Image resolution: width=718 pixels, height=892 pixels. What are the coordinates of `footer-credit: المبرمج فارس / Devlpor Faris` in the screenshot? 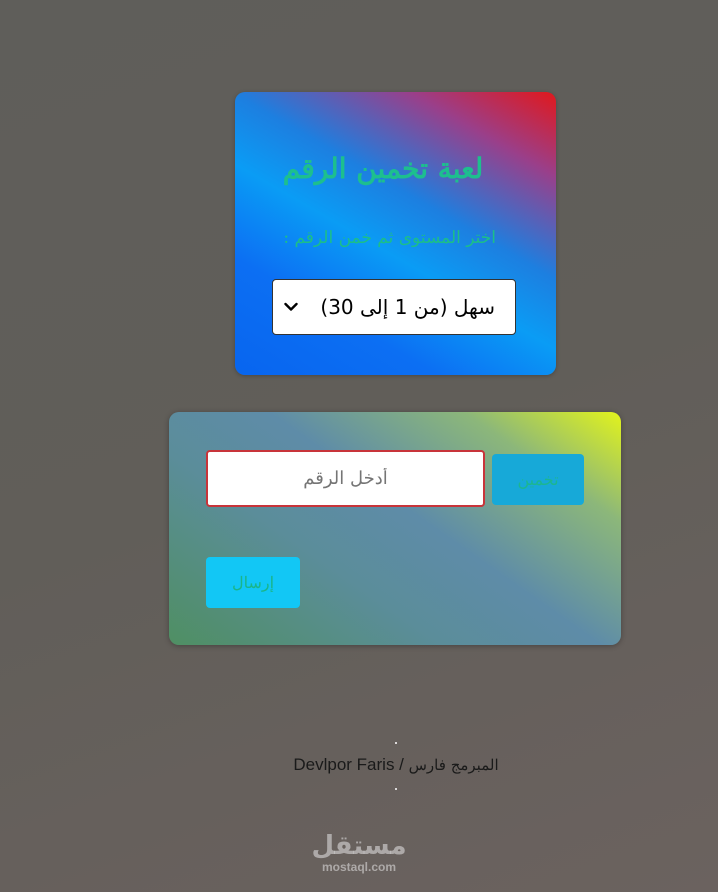 It's located at (359, 765).